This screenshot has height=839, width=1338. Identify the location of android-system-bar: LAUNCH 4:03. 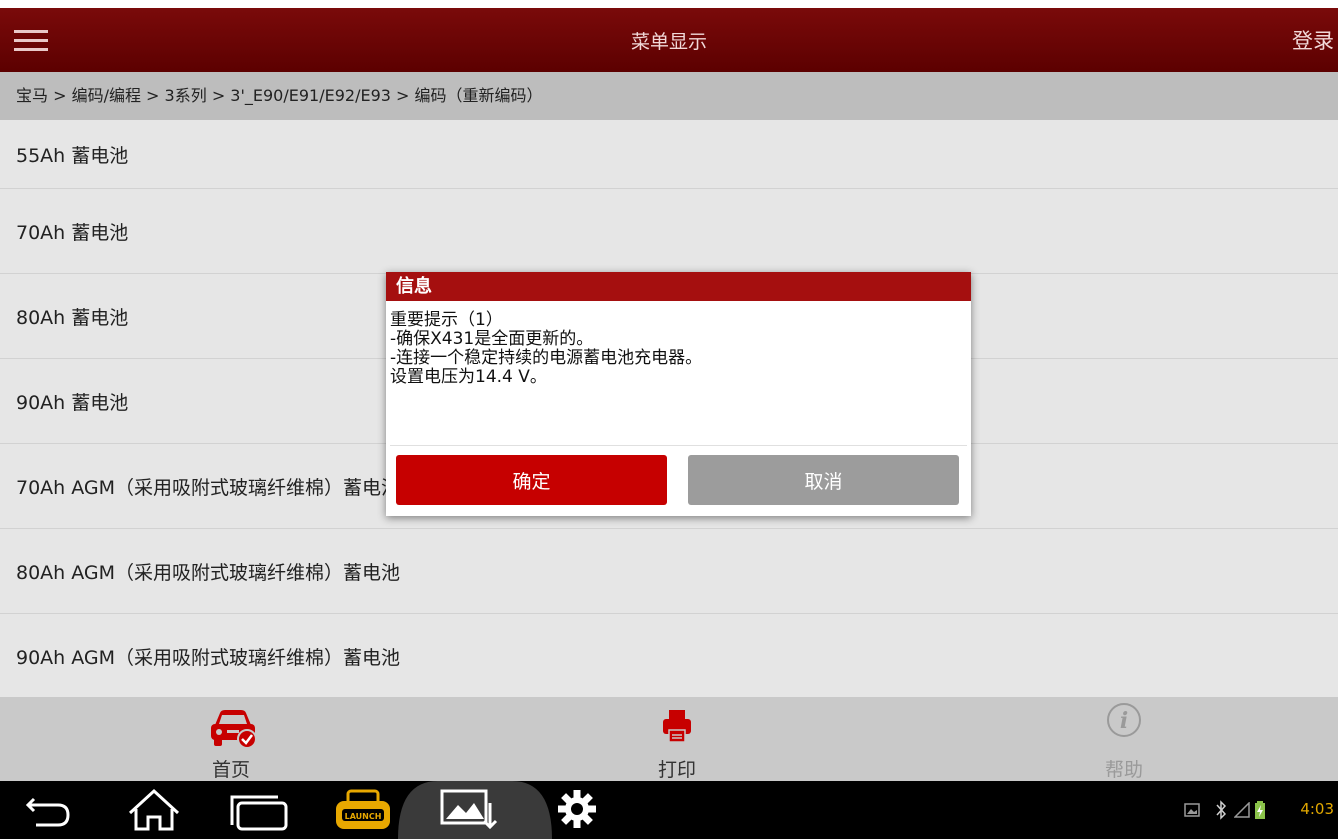
(669, 810).